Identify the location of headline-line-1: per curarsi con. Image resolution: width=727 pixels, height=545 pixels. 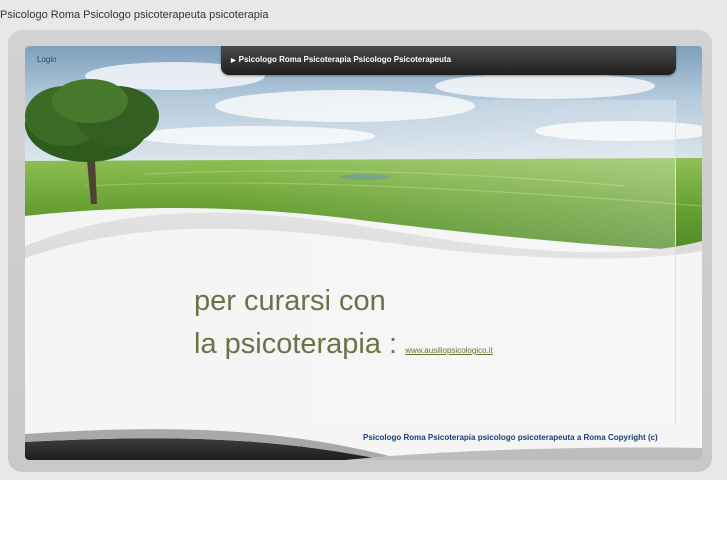
(290, 301).